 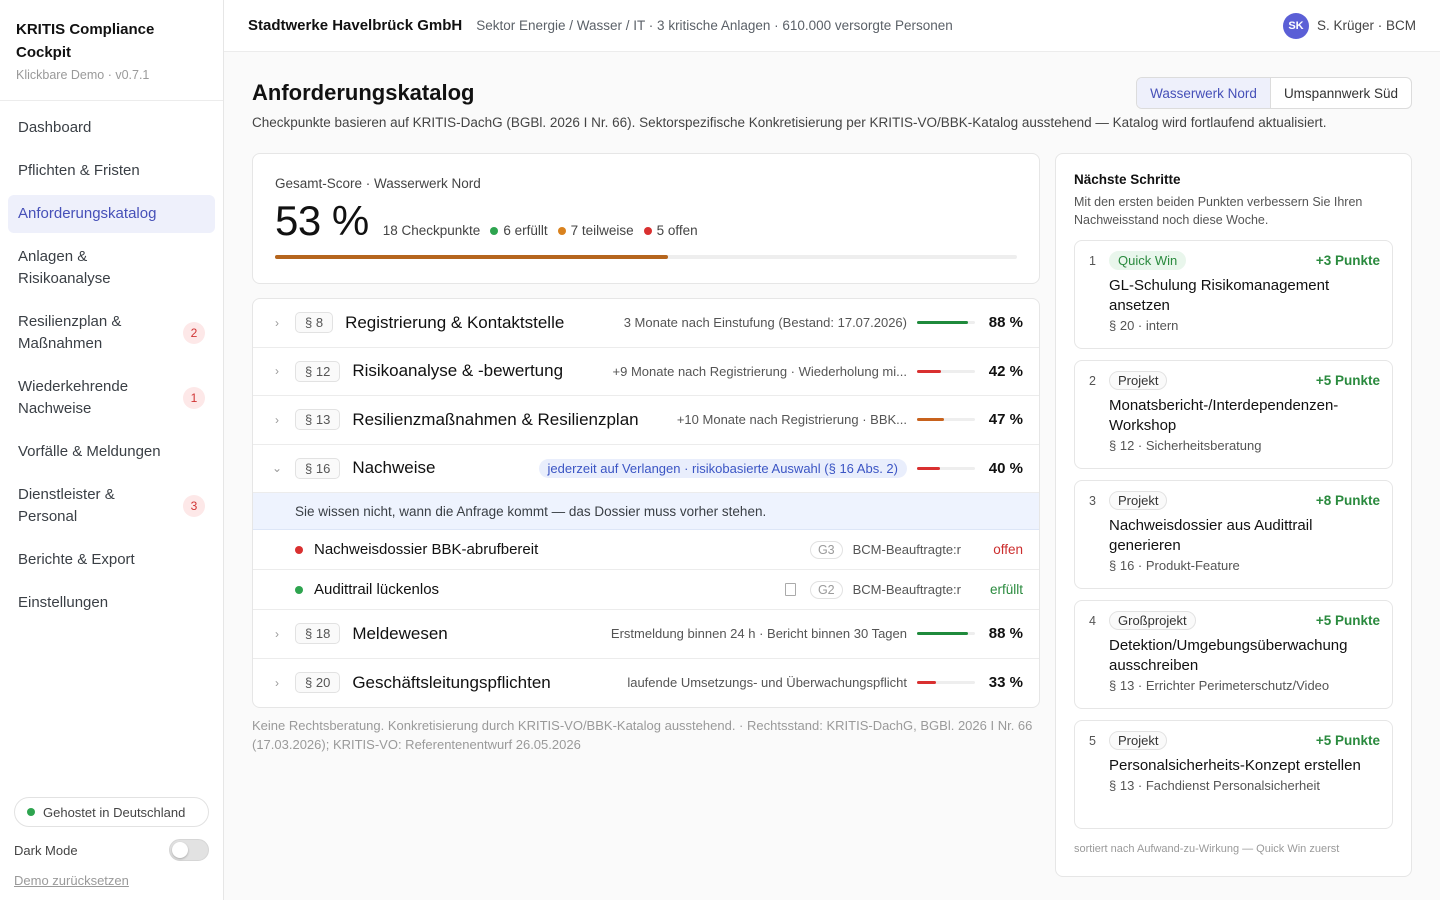 What do you see at coordinates (314, 323) in the screenshot?
I see `paragraph-chip: § 8` at bounding box center [314, 323].